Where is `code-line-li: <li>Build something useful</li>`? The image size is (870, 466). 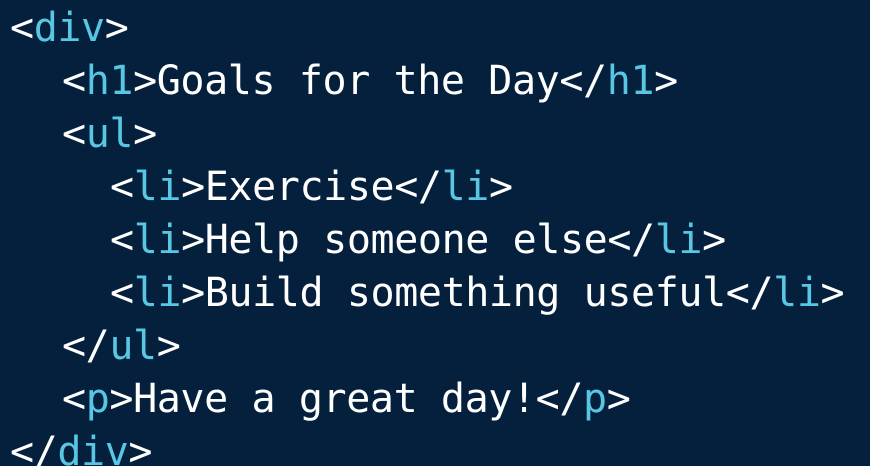
code-line-li: <li>Build something useful</li> is located at coordinates (477, 293).